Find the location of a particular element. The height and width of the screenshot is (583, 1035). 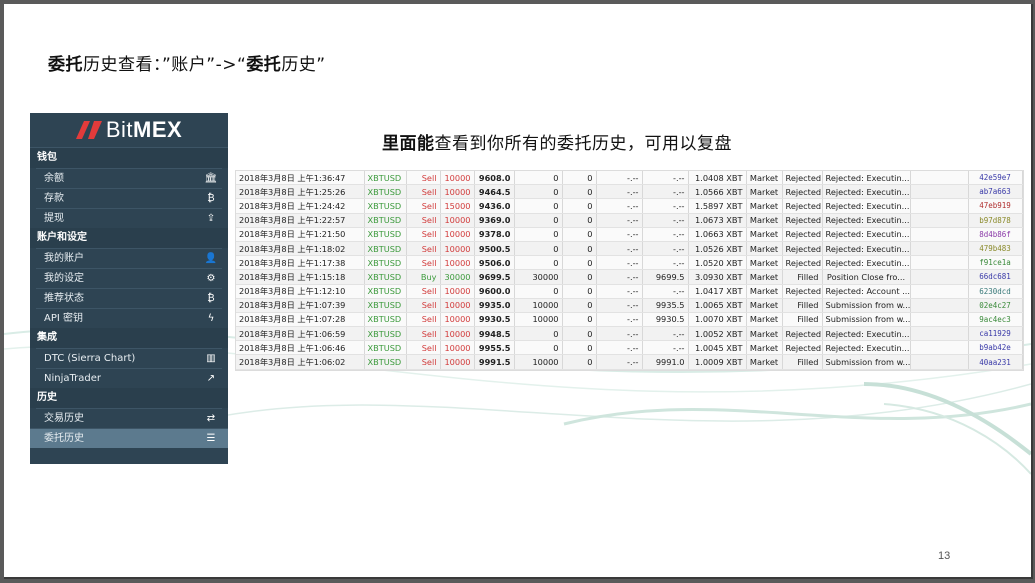

order-id-cell: b97d878 is located at coordinates (995, 220).